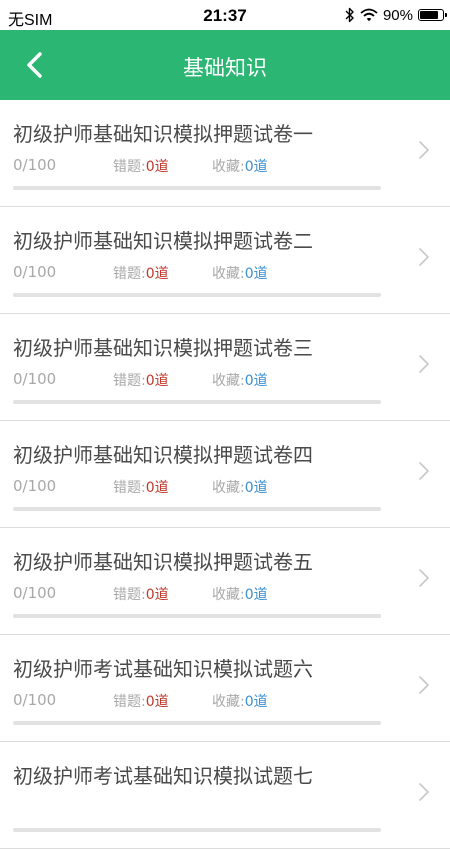  Describe the element at coordinates (163, 562) in the screenshot. I see `exam-title: 初级护师基础知识模拟押题试卷五` at that location.